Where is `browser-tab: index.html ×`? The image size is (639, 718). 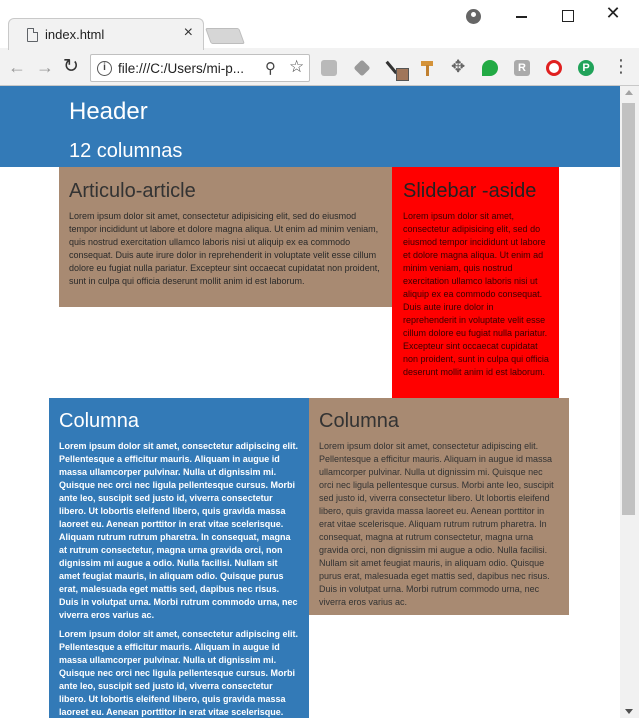
browser-tab: index.html × is located at coordinates (106, 34).